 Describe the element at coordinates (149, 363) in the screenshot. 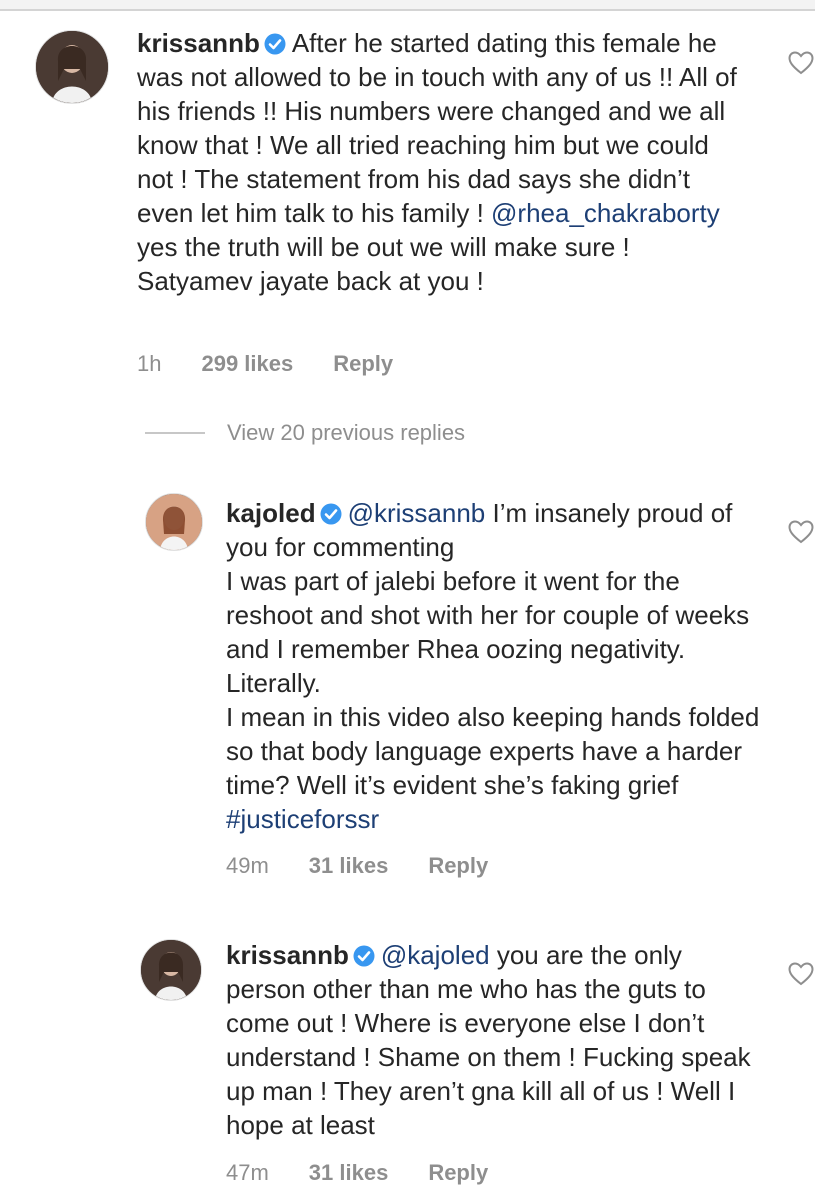

I see `timestamp: 1h` at that location.